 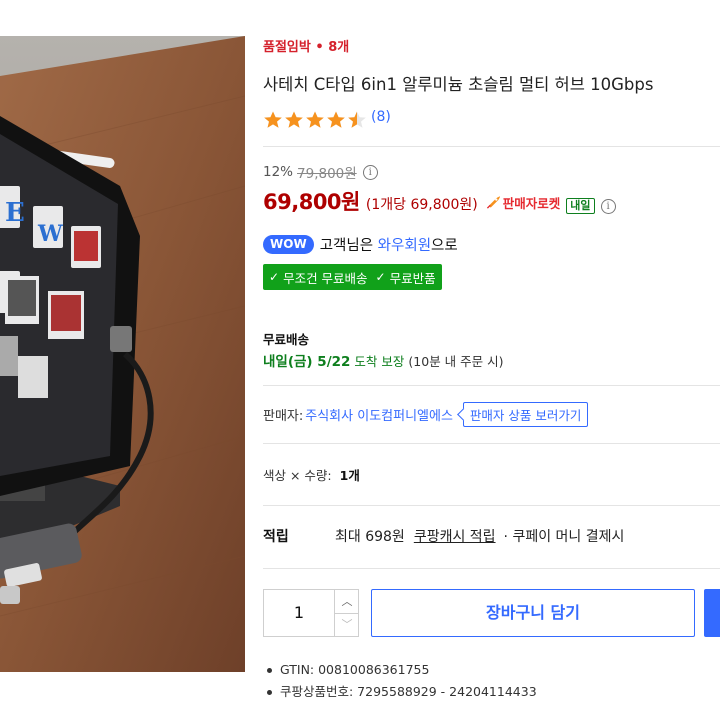 I want to click on free-shipping-label: 무조건 무료배송, so click(x=325, y=278).